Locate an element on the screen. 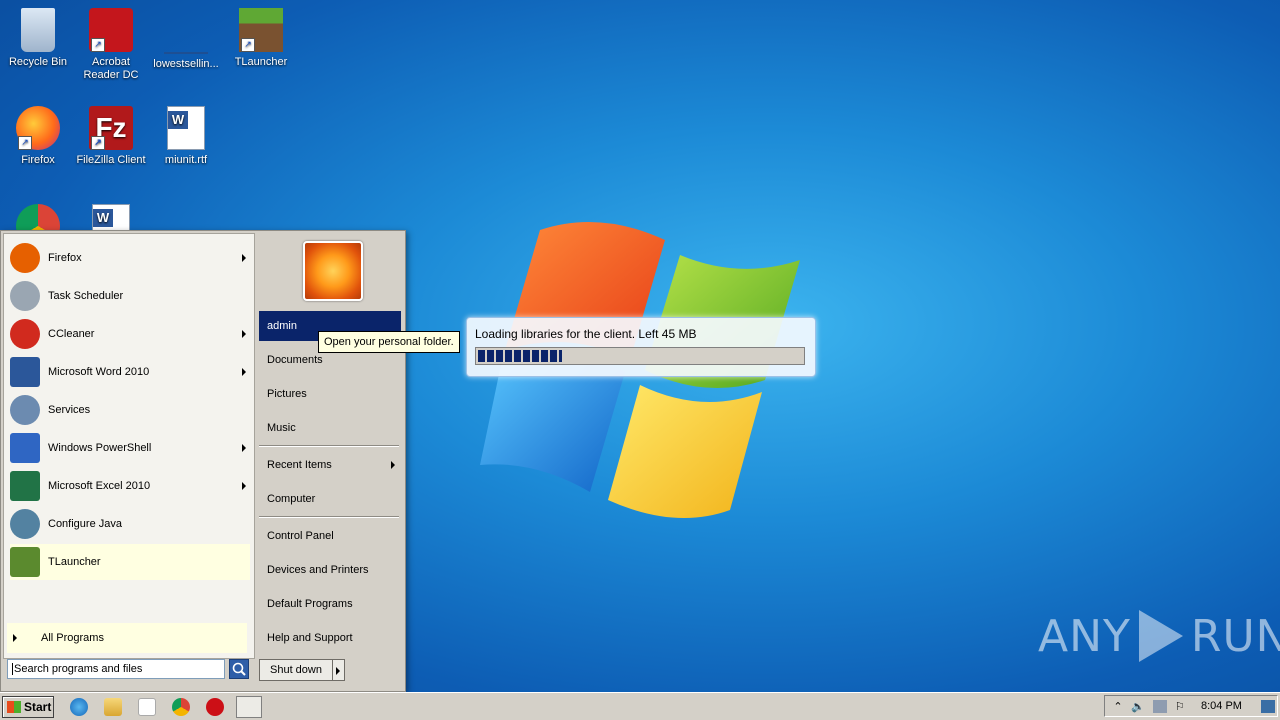 The height and width of the screenshot is (720, 1280). flag-icon: ⚐ is located at coordinates (1182, 706).